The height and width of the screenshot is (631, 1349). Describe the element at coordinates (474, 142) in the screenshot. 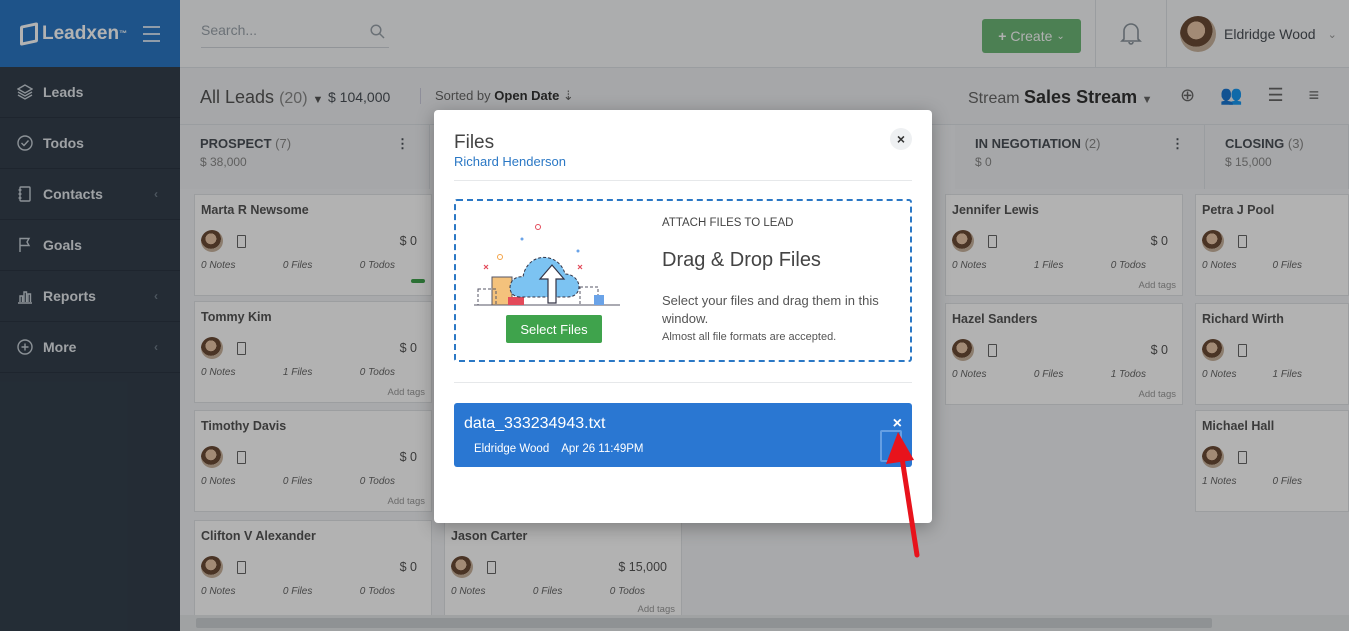

I see `modal-title: Files` at that location.